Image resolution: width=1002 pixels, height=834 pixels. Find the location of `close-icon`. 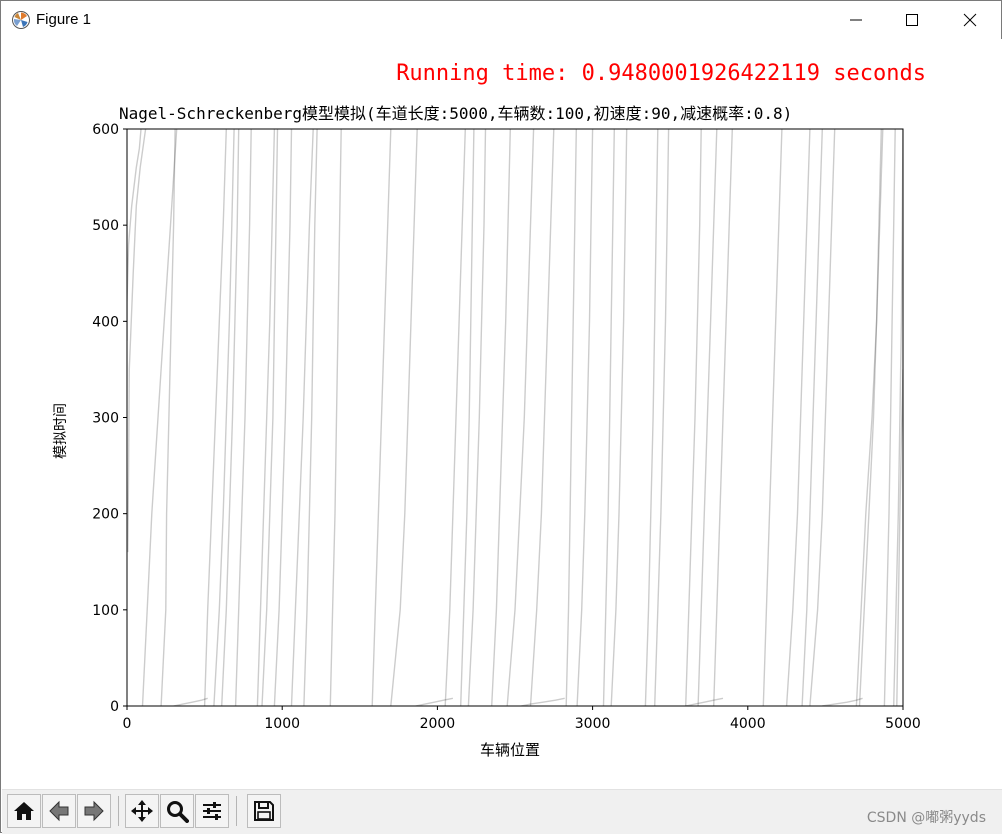

close-icon is located at coordinates (970, 20).